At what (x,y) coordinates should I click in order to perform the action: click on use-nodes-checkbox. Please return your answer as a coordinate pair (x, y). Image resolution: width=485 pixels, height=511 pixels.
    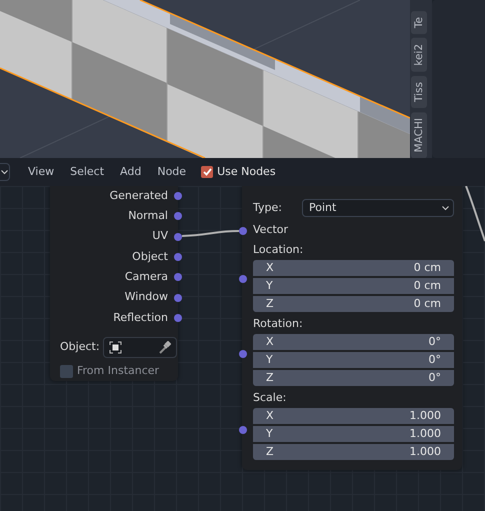
    Looking at the image, I should click on (207, 172).